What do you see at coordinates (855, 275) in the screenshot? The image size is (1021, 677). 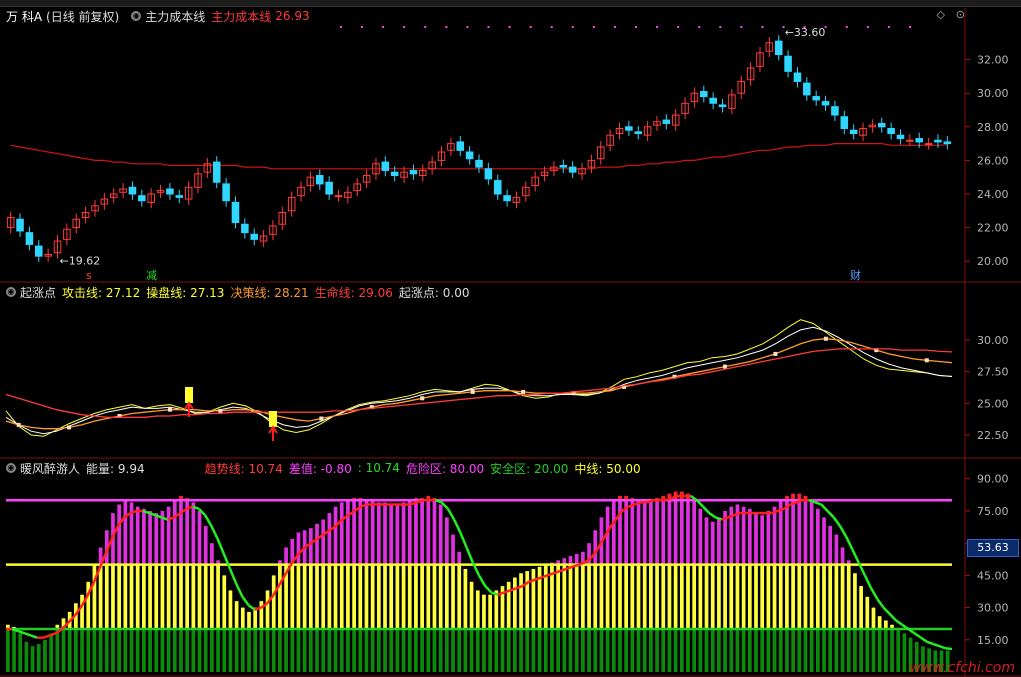 I see `event-marker-cai: 财` at bounding box center [855, 275].